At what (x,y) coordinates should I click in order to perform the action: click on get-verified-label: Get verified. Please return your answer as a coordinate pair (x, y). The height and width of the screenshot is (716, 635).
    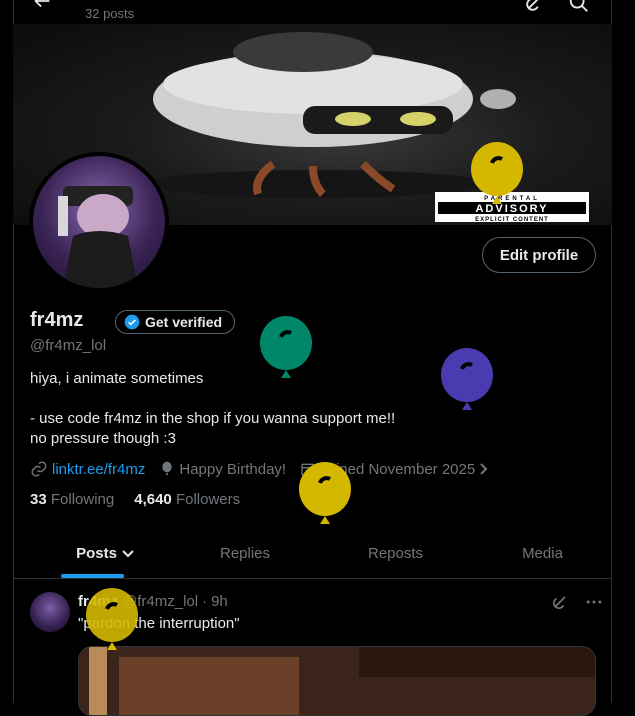
    Looking at the image, I should click on (184, 322).